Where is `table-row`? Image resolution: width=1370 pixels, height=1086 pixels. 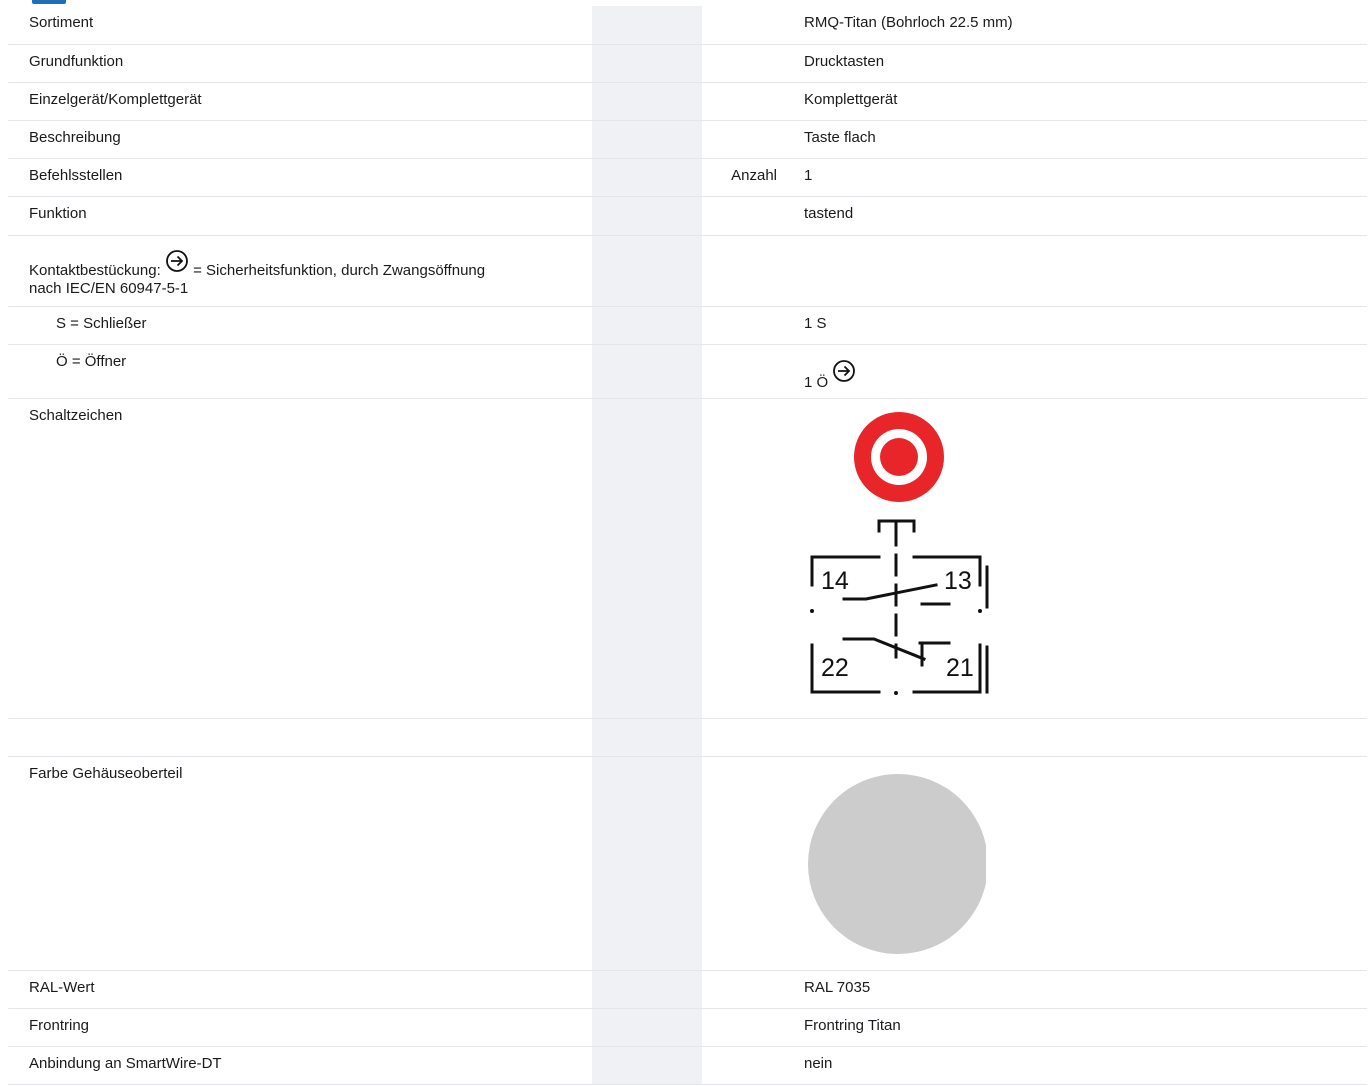
table-row is located at coordinates (687, 737).